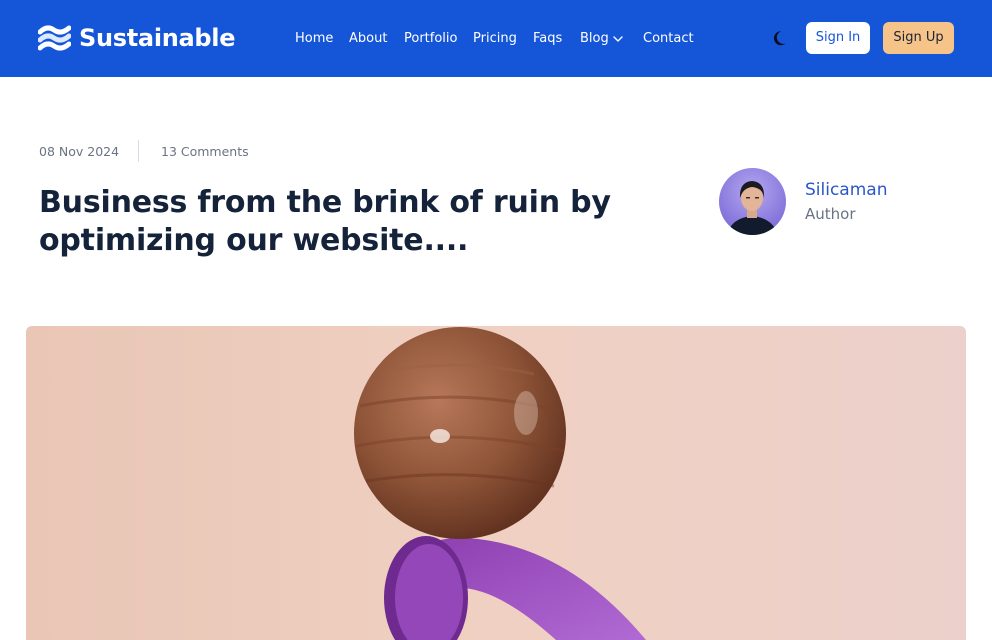 This screenshot has height=640, width=992. I want to click on nav-item-faqs: Faqs, so click(547, 39).